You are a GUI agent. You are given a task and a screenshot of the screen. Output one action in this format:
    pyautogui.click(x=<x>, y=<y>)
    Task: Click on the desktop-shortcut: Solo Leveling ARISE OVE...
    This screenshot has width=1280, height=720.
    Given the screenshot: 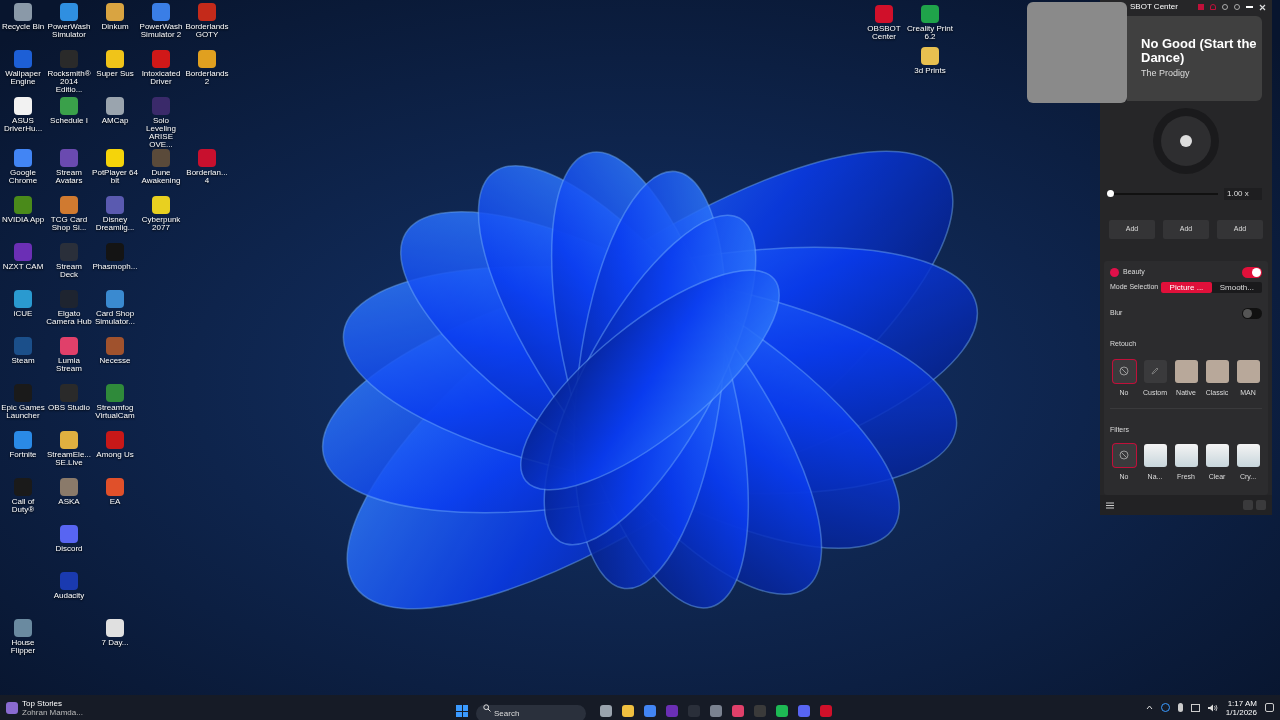 What is the action you would take?
    pyautogui.click(x=161, y=123)
    